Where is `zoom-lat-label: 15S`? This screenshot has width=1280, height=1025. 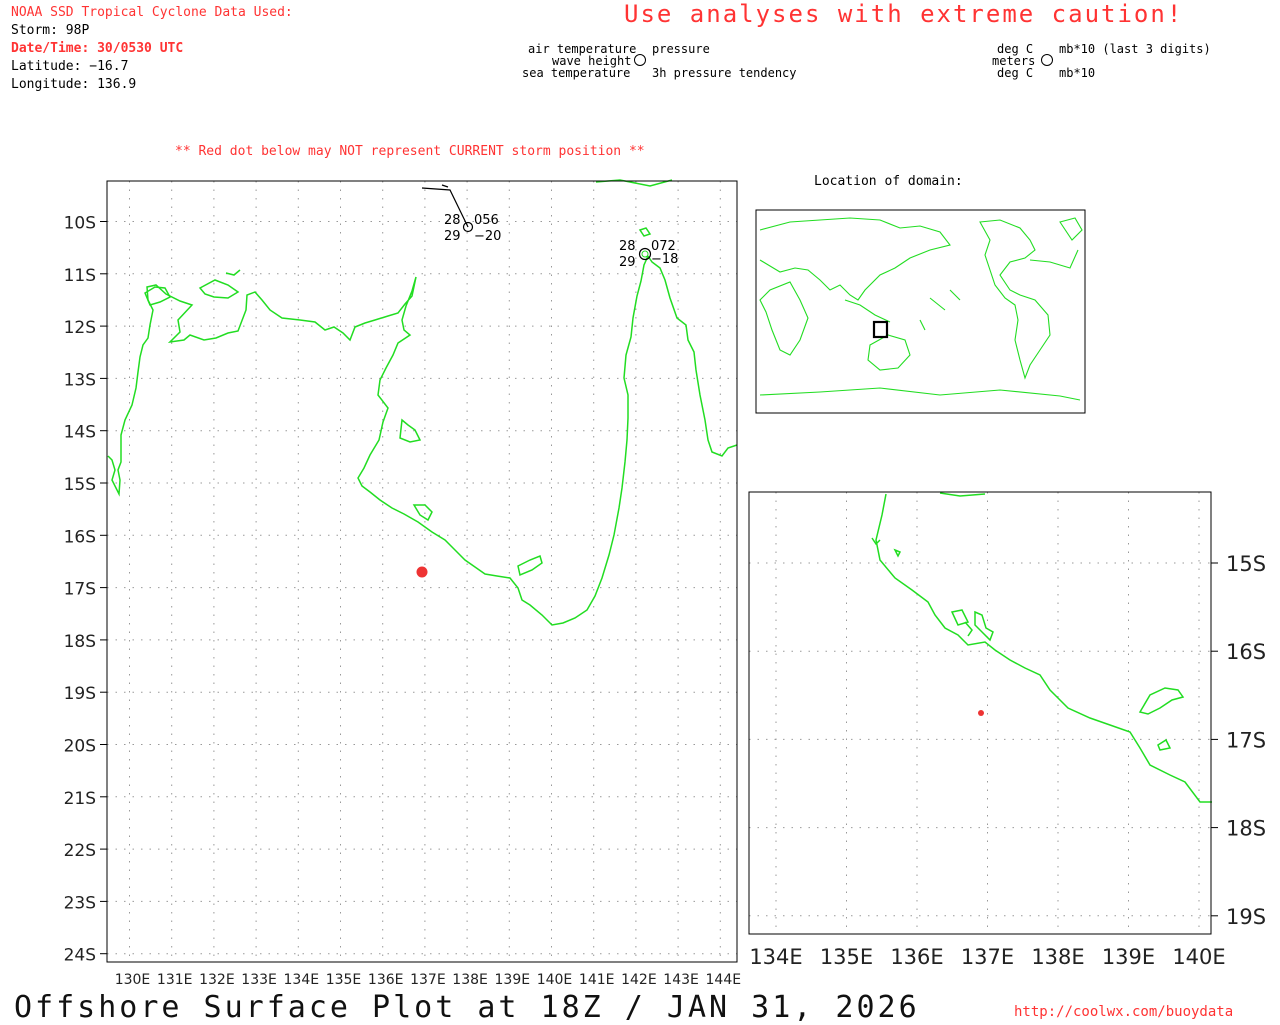 zoom-lat-label: 15S is located at coordinates (1246, 564).